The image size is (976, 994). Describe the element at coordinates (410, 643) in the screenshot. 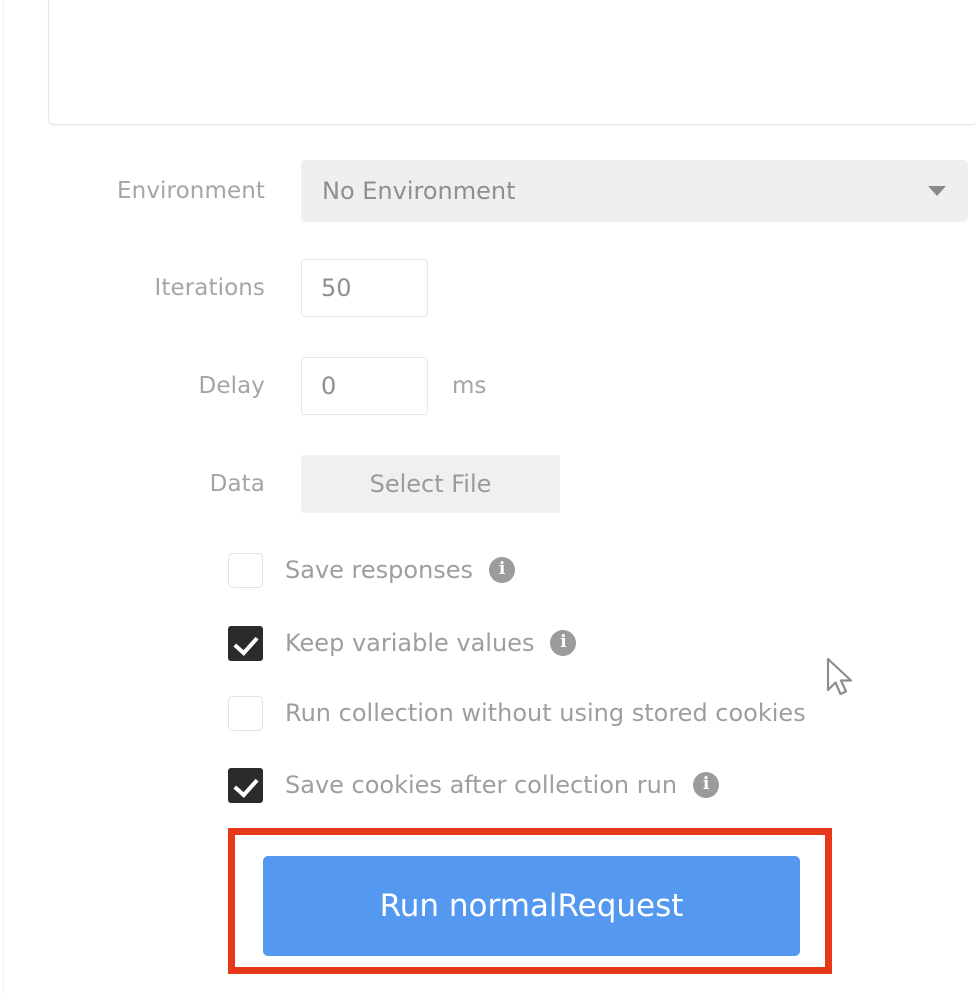

I see `option-label-keep-variable-values: Keep variable values` at that location.